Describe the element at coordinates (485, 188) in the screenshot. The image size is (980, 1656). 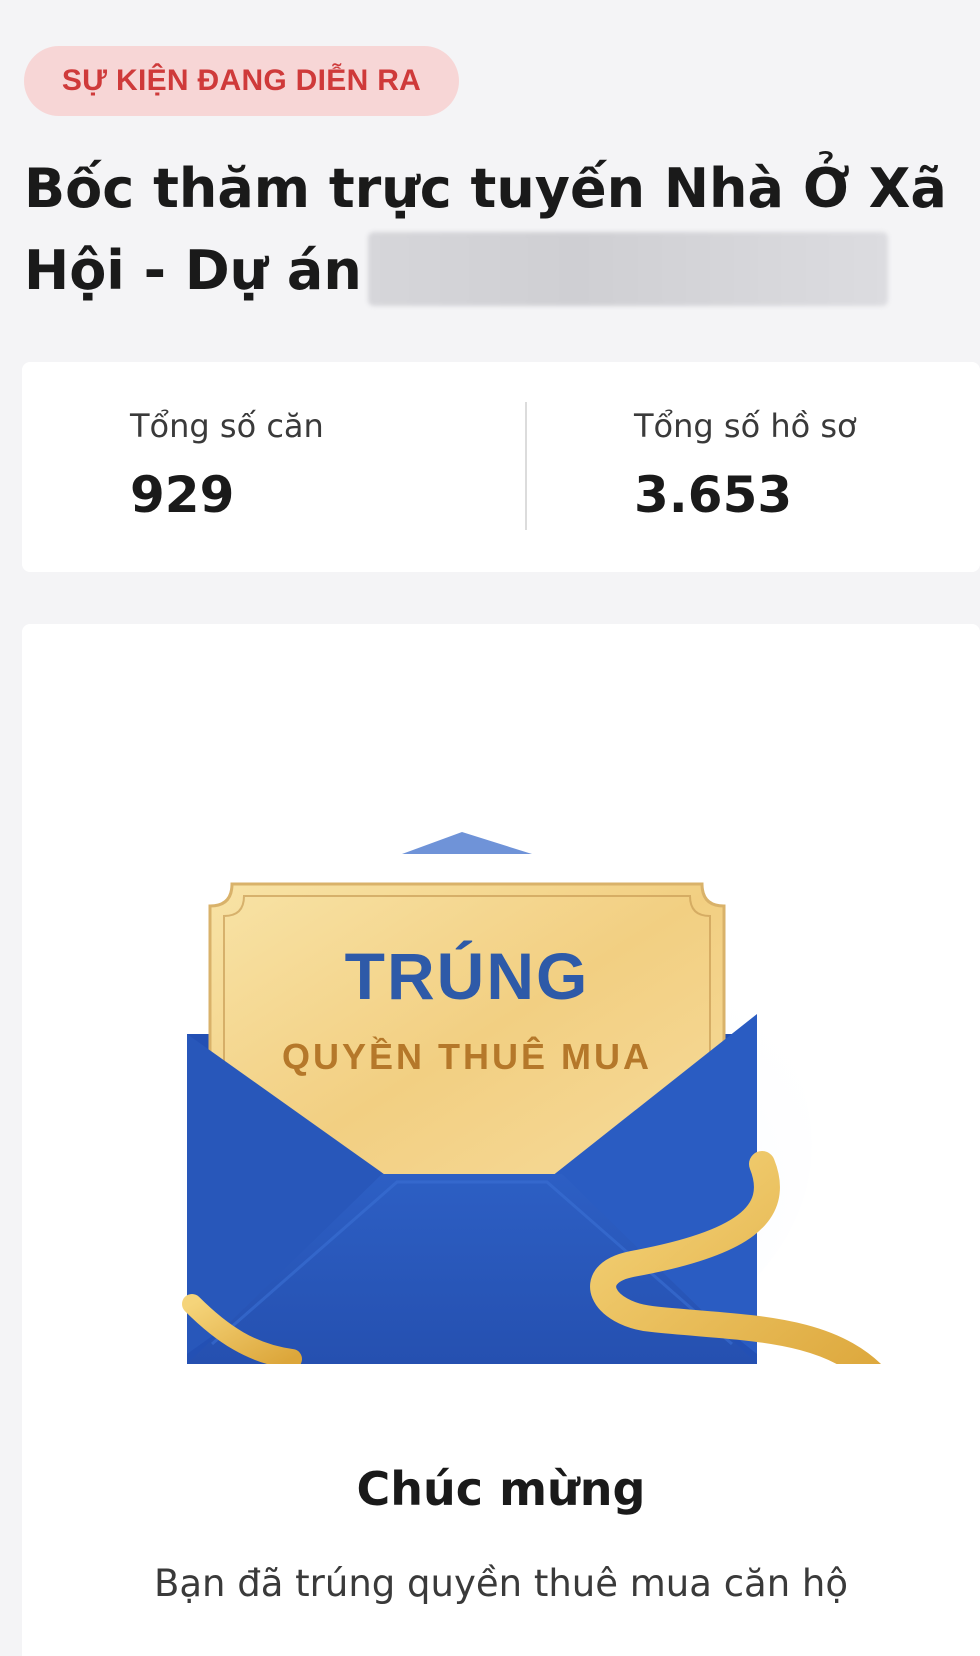
I see `page-title-line-1: Bốc thăm trực tuyến Nhà Ở Xã` at that location.